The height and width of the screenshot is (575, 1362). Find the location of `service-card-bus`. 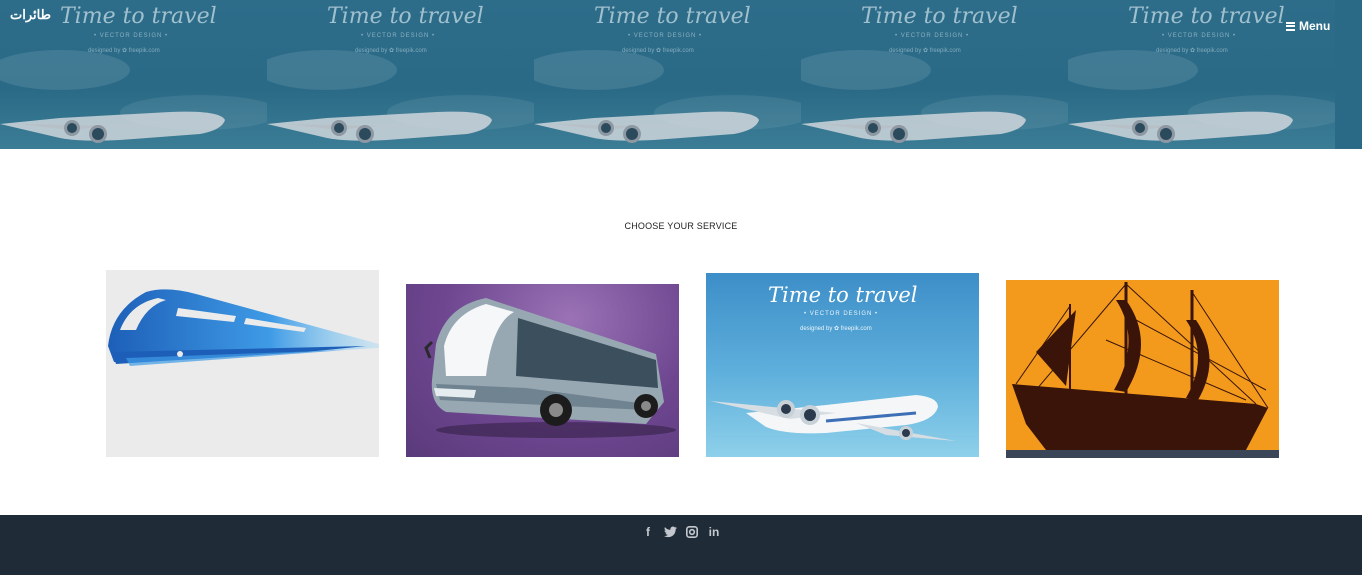

service-card-bus is located at coordinates (542, 370).